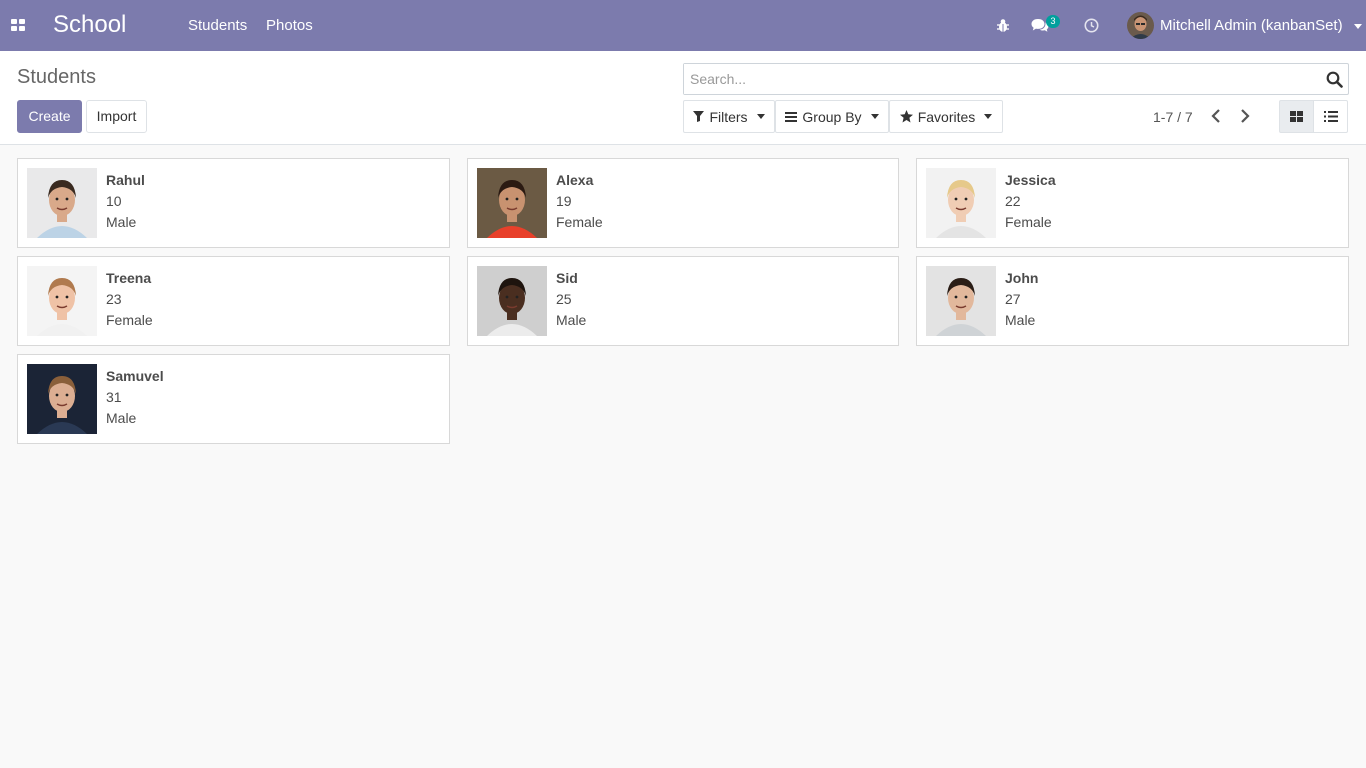  Describe the element at coordinates (233, 301) in the screenshot. I see `student-card: Treena 23 Female` at that location.